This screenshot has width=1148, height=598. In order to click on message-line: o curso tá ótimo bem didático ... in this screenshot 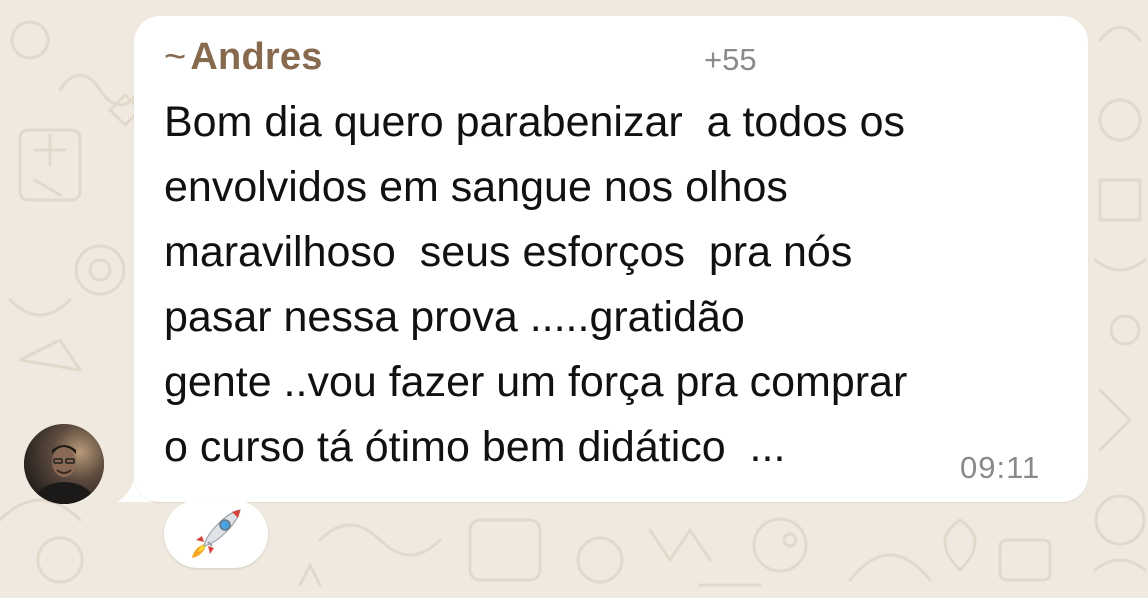, I will do `click(475, 447)`.